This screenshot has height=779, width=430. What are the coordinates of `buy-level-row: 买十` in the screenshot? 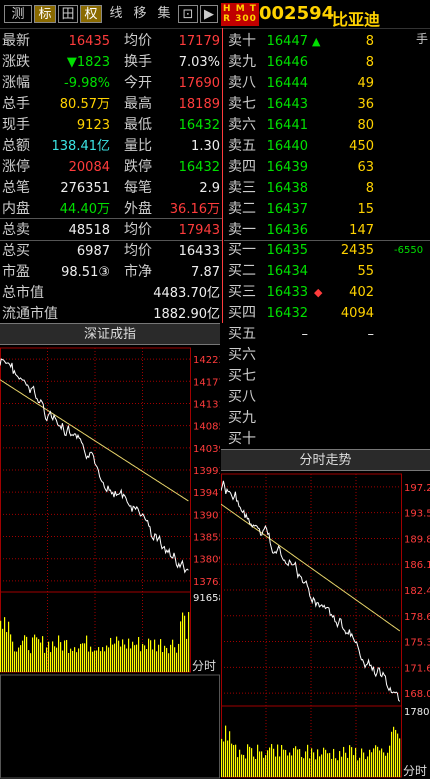 It's located at (327, 439).